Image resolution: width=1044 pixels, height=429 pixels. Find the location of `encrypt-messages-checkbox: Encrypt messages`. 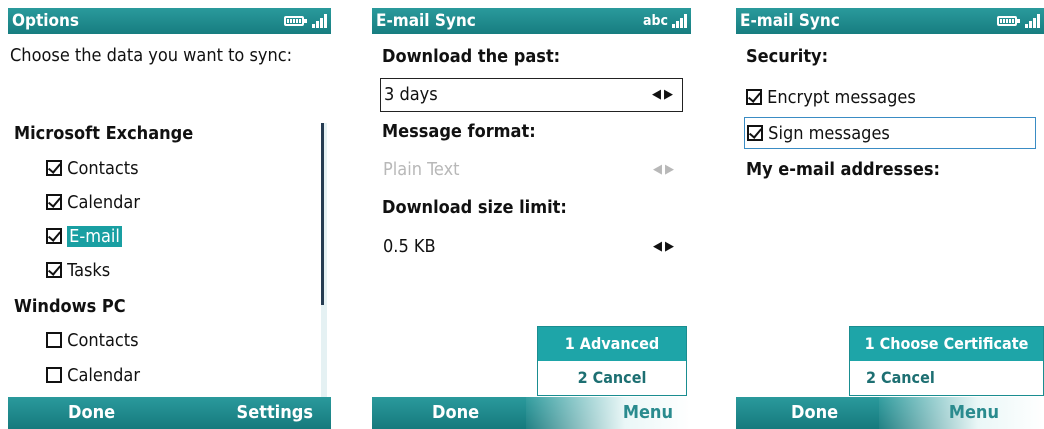

encrypt-messages-checkbox: Encrypt messages is located at coordinates (890, 98).